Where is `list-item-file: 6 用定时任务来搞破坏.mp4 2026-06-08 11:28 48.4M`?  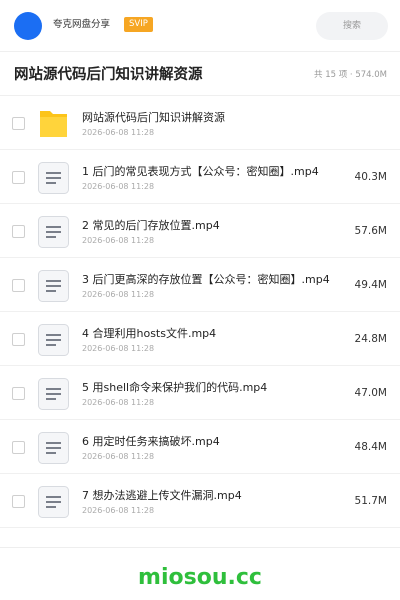 list-item-file: 6 用定时任务来搞破坏.mp4 2026-06-08 11:28 48.4M is located at coordinates (200, 447).